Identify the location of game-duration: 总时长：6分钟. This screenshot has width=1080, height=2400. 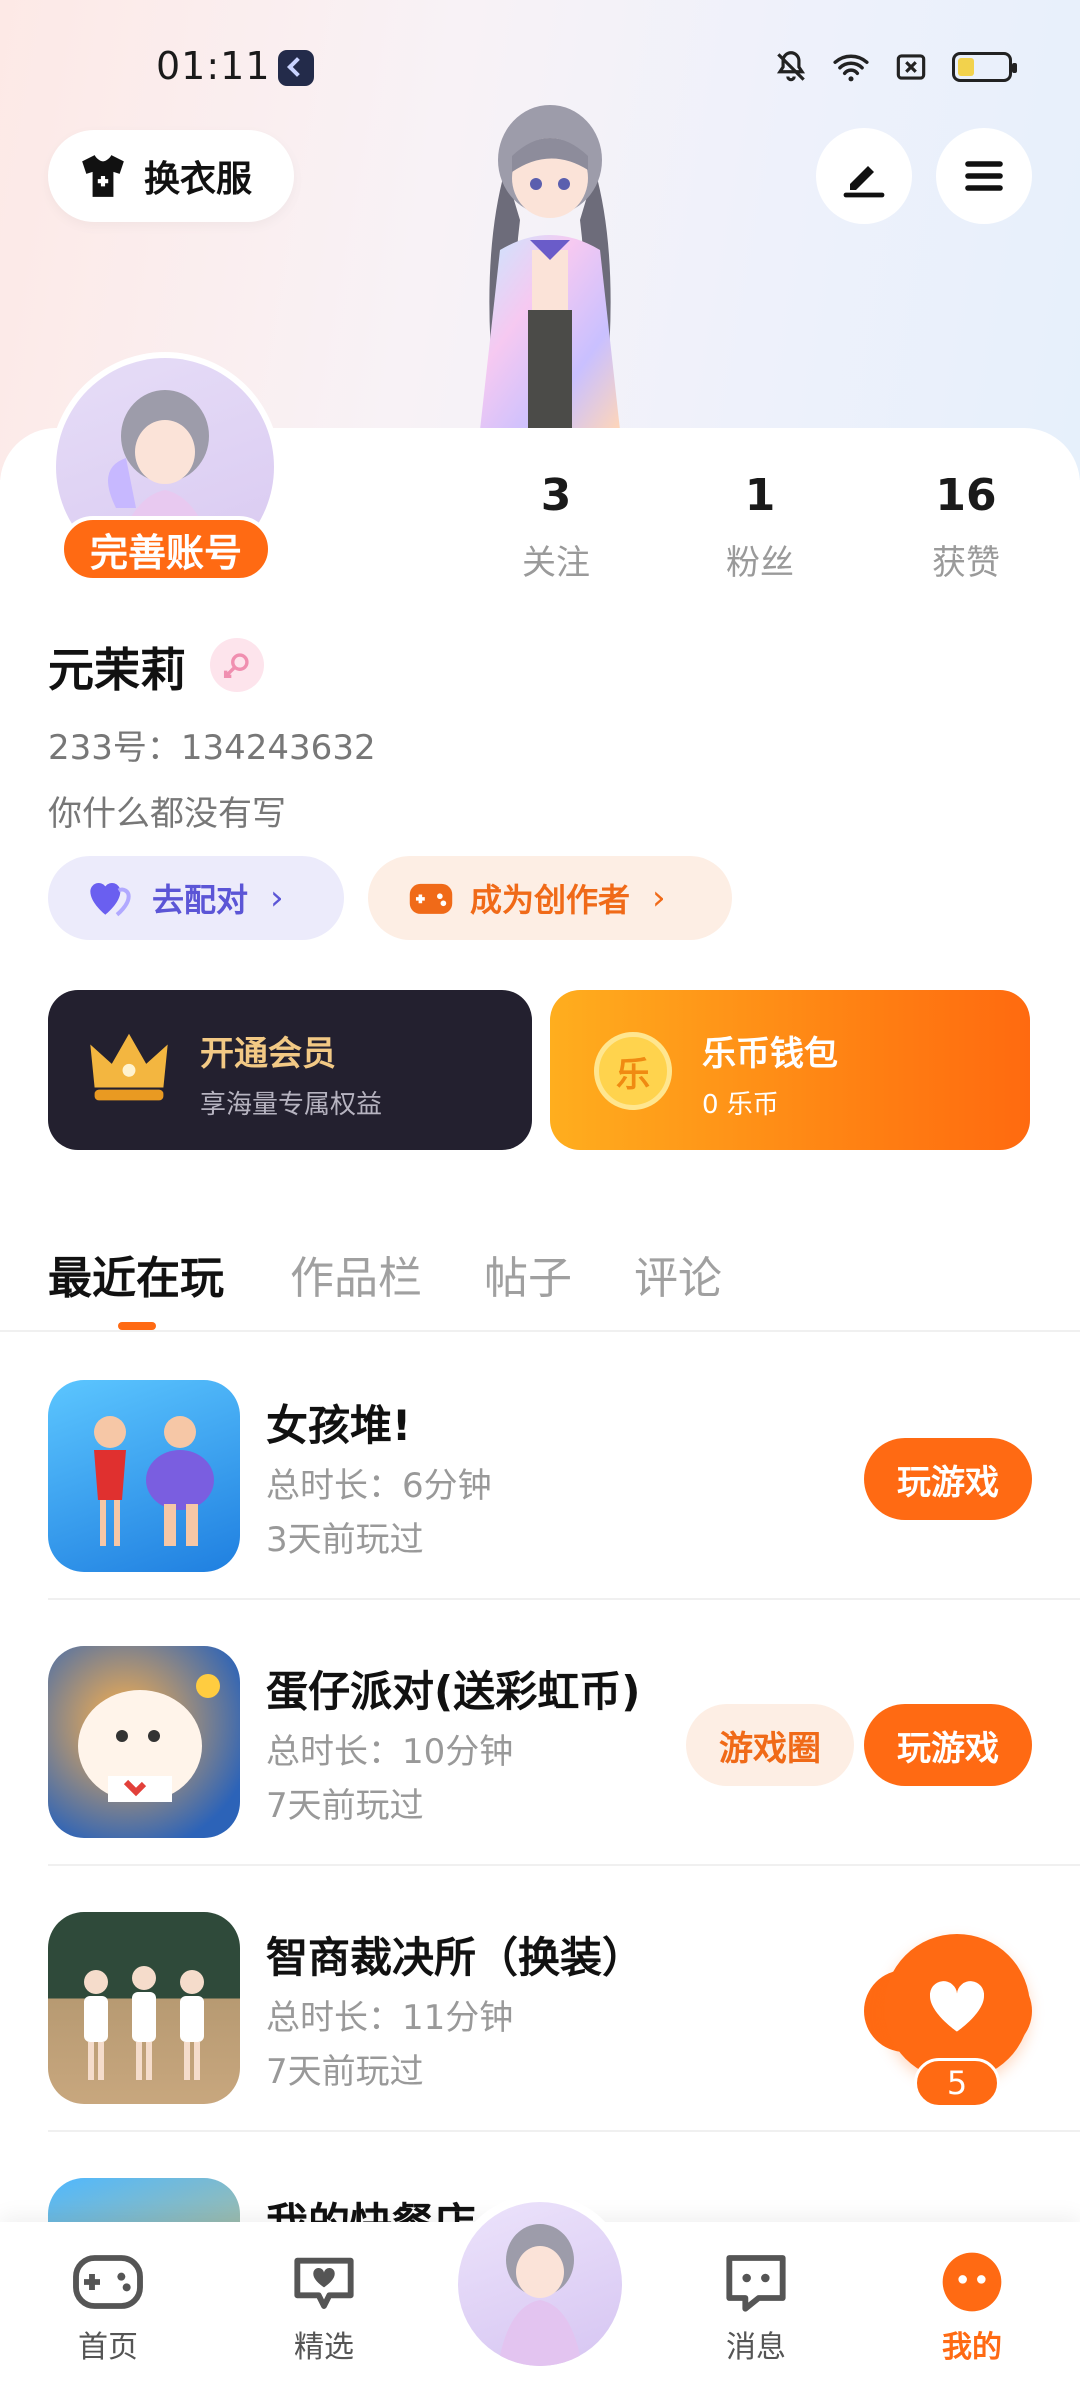
(379, 1486).